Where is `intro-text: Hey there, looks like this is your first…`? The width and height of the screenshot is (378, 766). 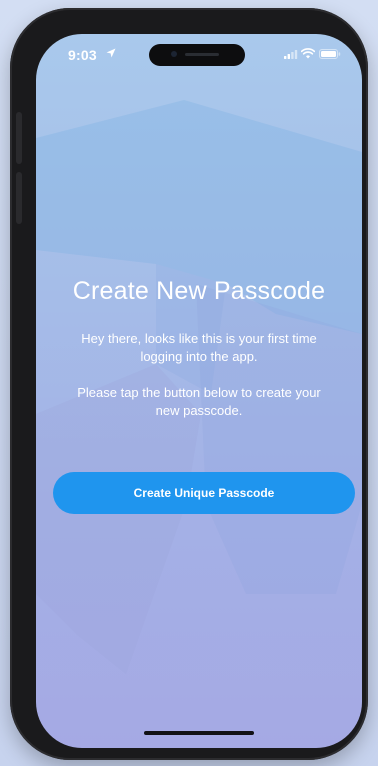 intro-text: Hey there, looks like this is your first… is located at coordinates (199, 347).